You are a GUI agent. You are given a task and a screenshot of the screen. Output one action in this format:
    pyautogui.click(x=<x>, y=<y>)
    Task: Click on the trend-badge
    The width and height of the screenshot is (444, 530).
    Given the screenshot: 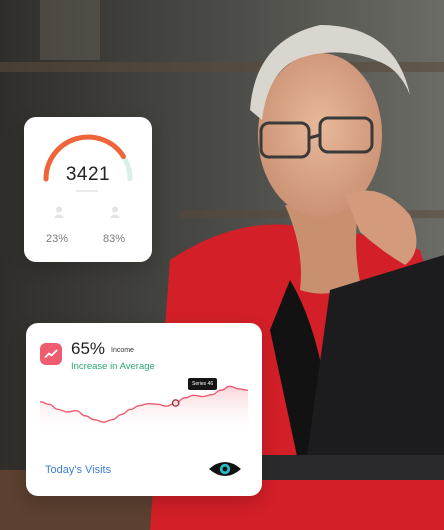 What is the action you would take?
    pyautogui.click(x=51, y=354)
    